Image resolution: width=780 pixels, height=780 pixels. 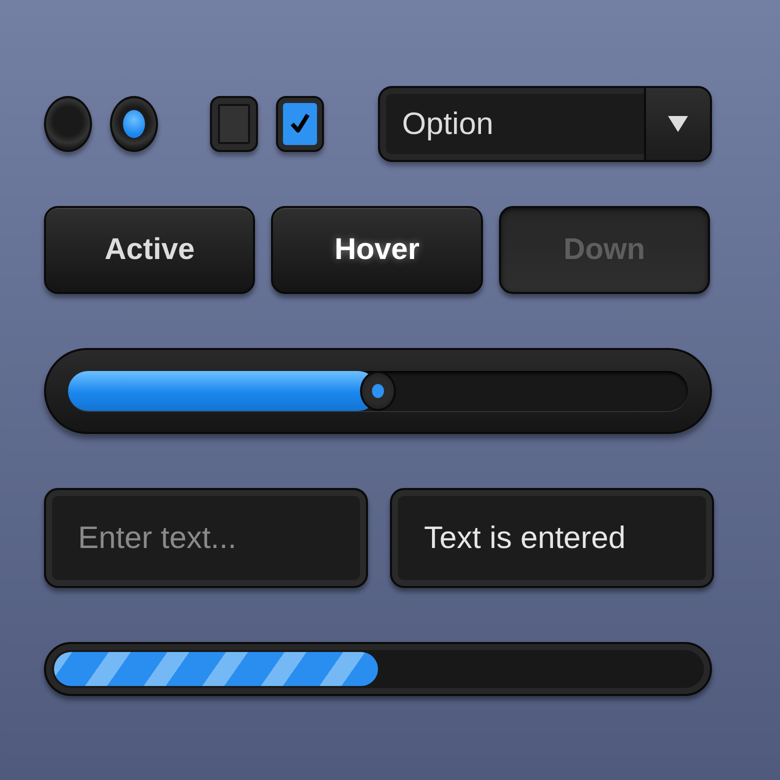 What do you see at coordinates (678, 124) in the screenshot?
I see `caret-icon` at bounding box center [678, 124].